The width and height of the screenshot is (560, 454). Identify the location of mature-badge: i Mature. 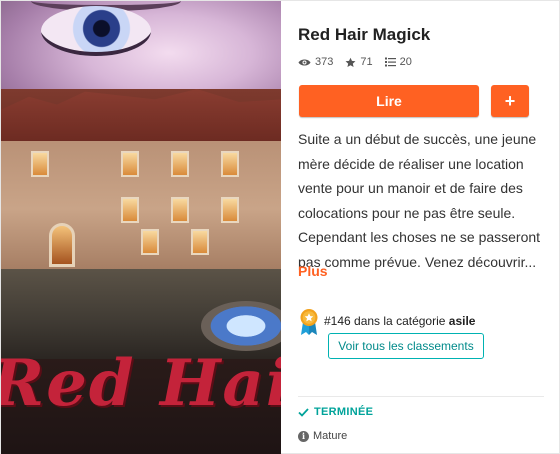
(322, 436).